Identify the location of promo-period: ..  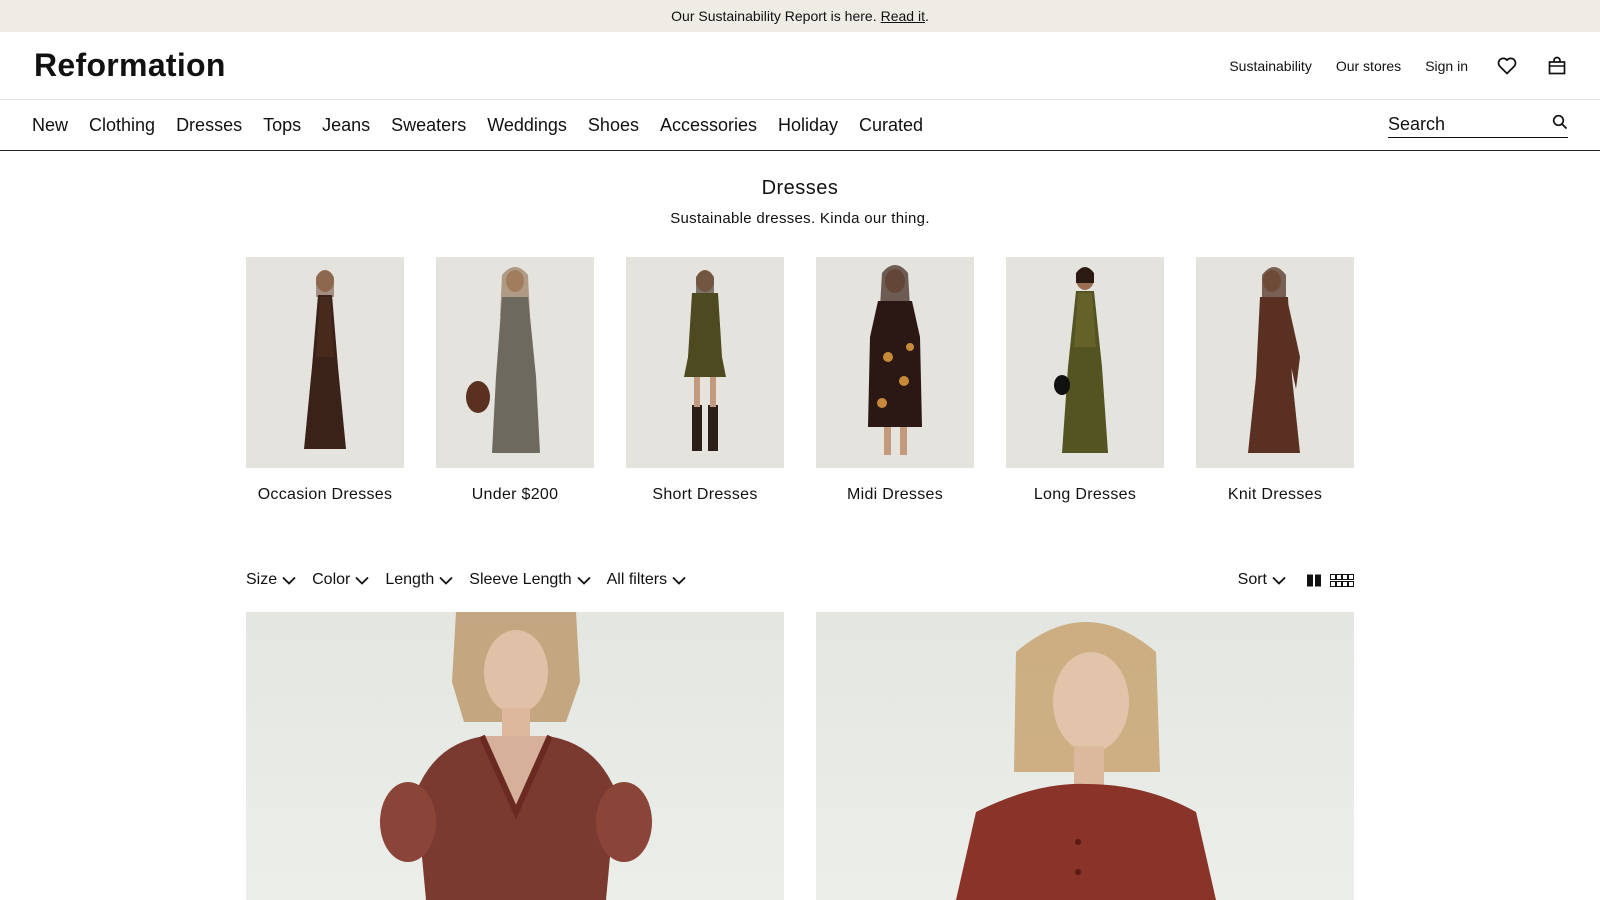
(926, 16).